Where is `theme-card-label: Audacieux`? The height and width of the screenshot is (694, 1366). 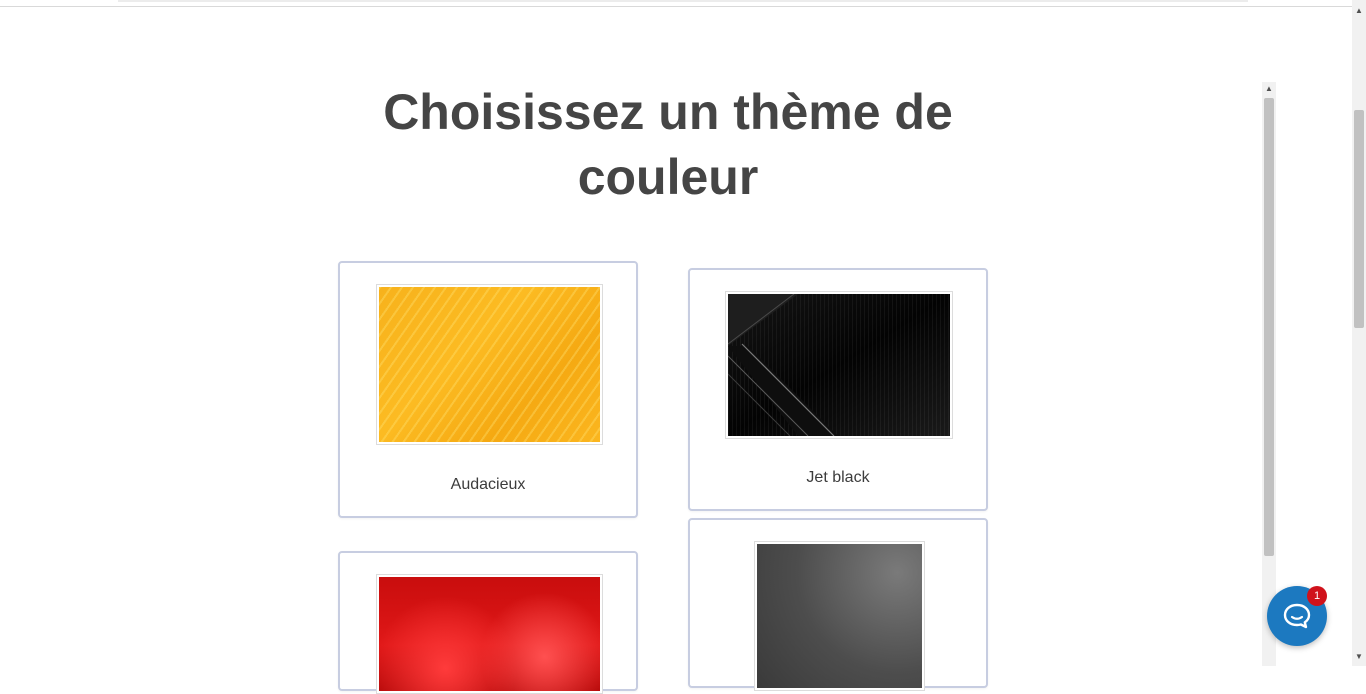 theme-card-label: Audacieux is located at coordinates (488, 484).